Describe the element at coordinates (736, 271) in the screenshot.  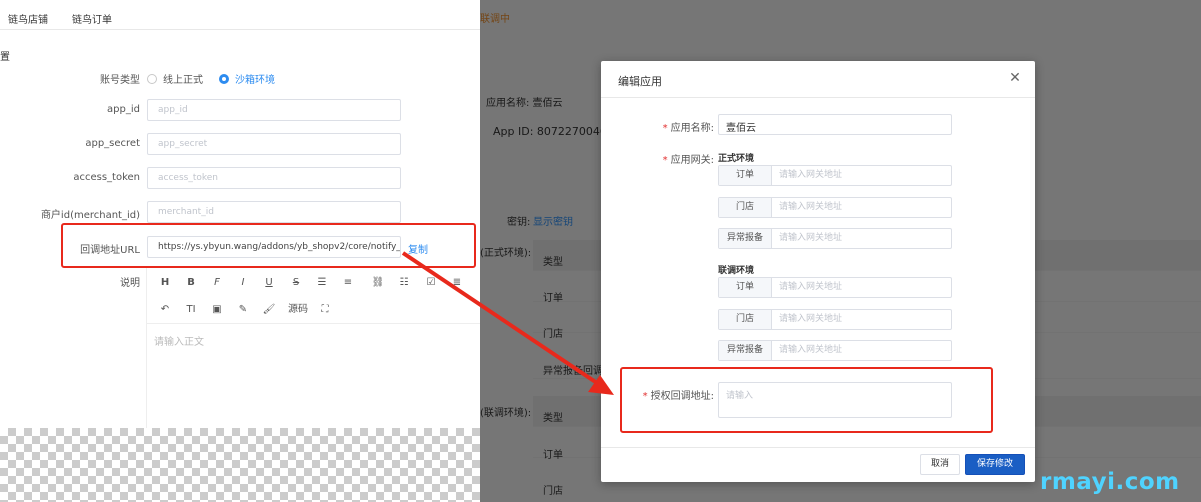
I see `joint-env-title: 联调环境` at that location.